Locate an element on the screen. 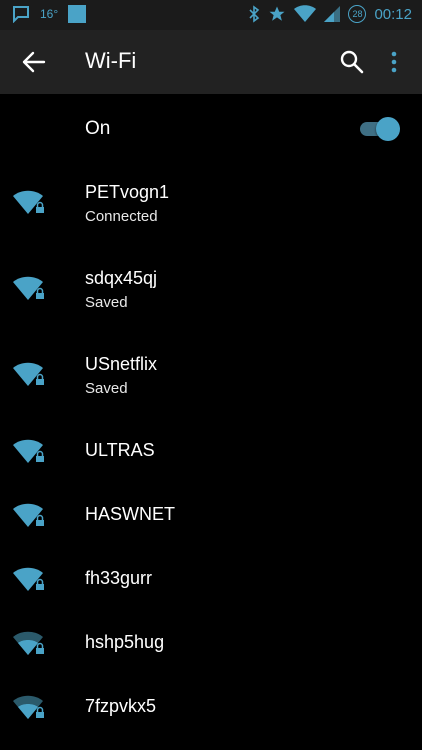 Image resolution: width=422 pixels, height=750 pixels. network-item: 7fzpvkx5 is located at coordinates (211, 708).